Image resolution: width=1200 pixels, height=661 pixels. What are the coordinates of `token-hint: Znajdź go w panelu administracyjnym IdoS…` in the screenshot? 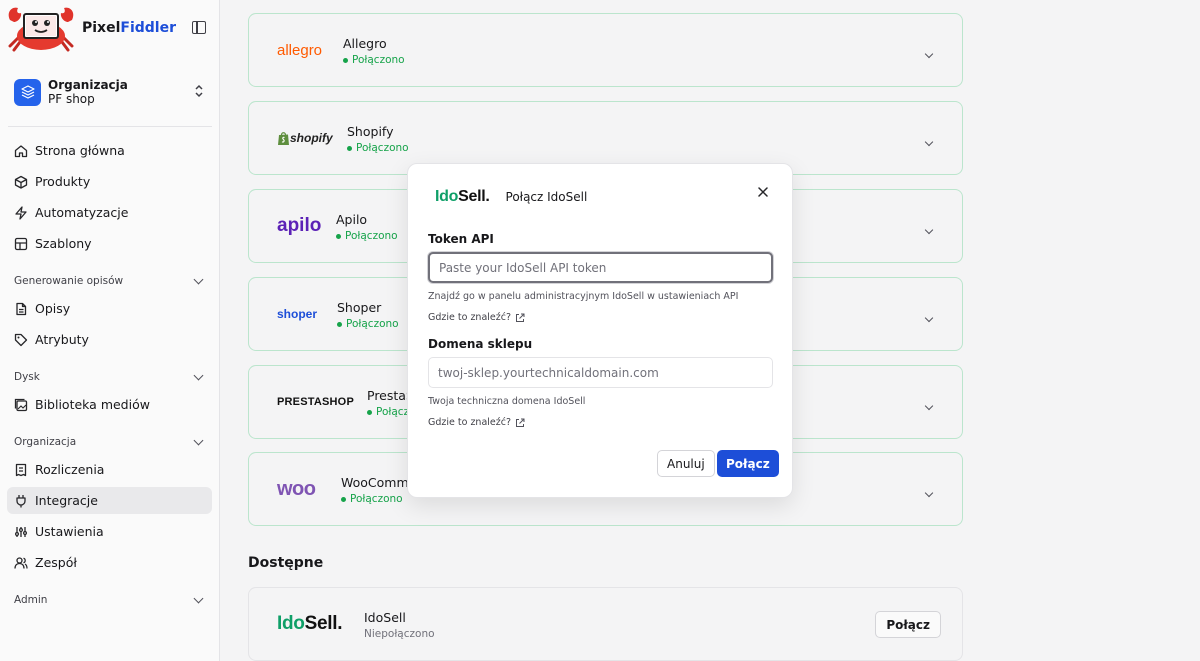 It's located at (583, 296).